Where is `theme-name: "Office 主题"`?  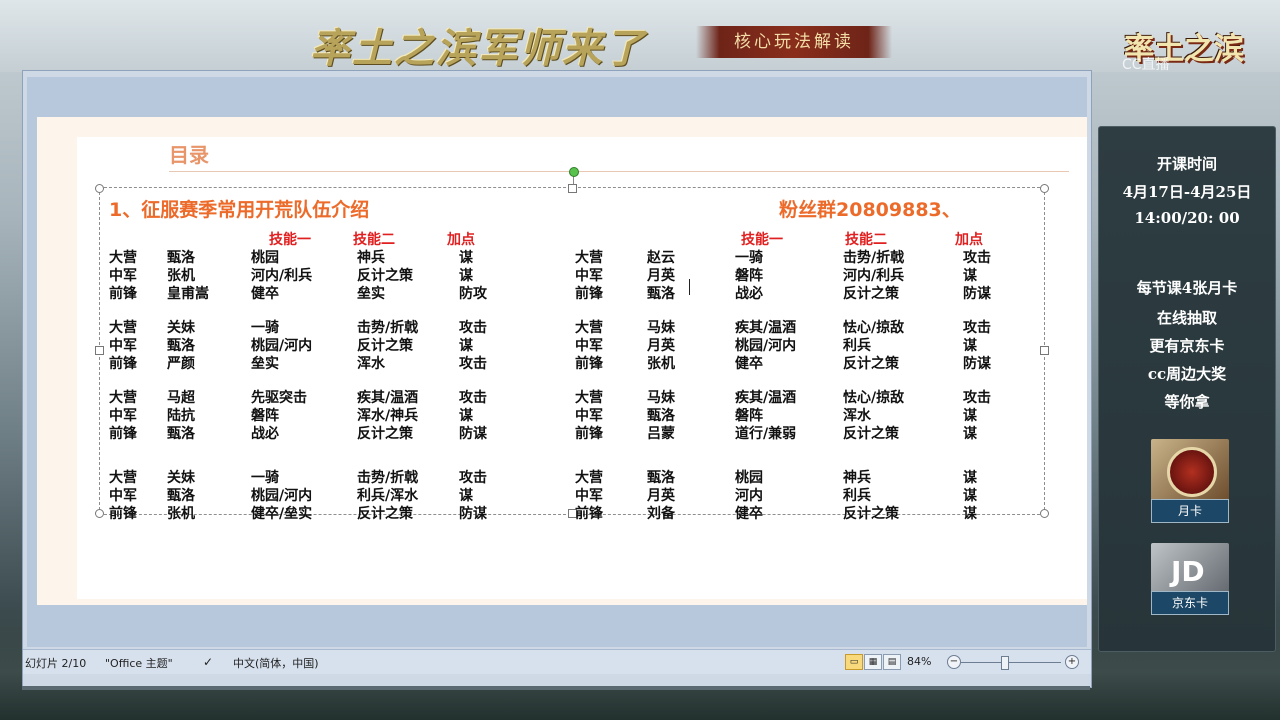 theme-name: "Office 主题" is located at coordinates (139, 663).